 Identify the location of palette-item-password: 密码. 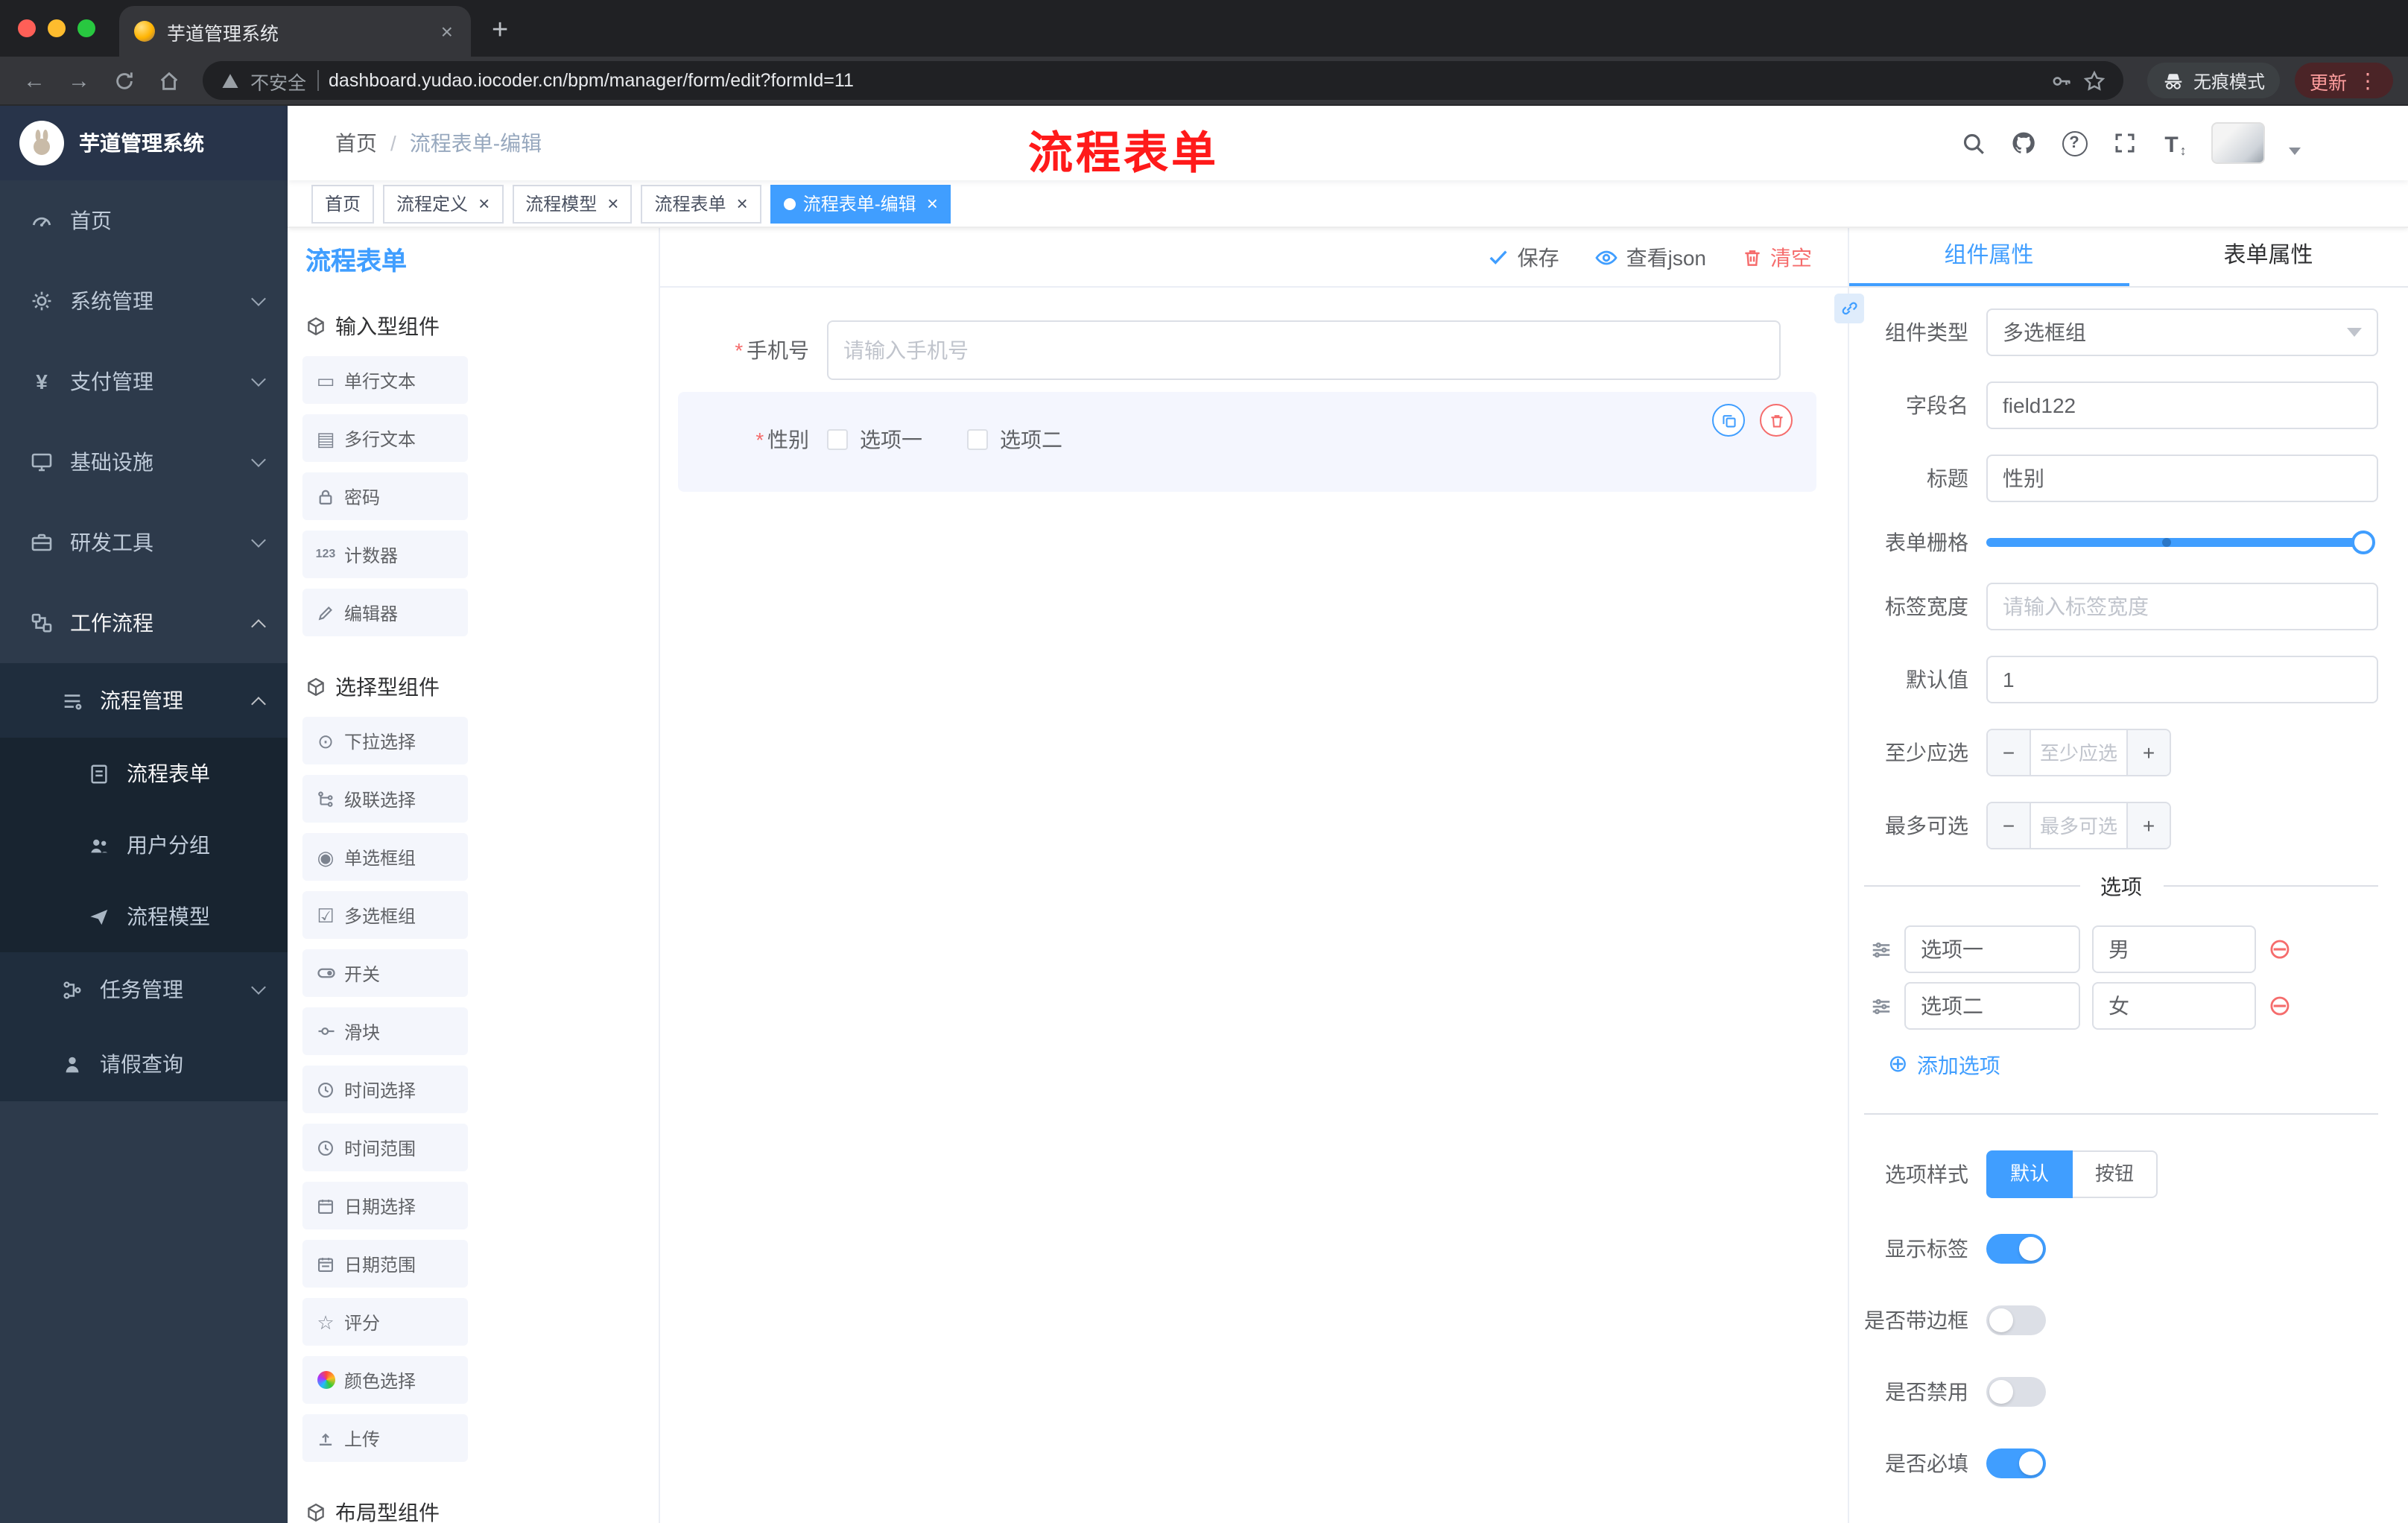
(385, 496).